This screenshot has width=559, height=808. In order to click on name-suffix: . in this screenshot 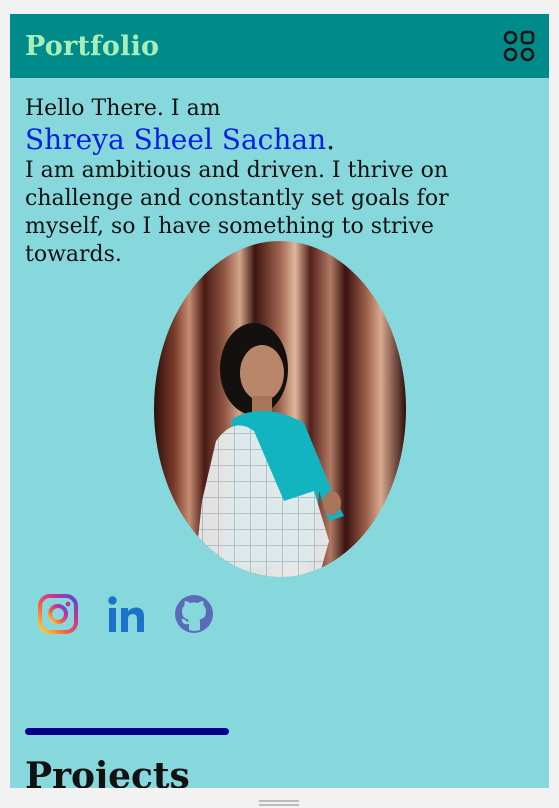, I will do `click(331, 139)`.